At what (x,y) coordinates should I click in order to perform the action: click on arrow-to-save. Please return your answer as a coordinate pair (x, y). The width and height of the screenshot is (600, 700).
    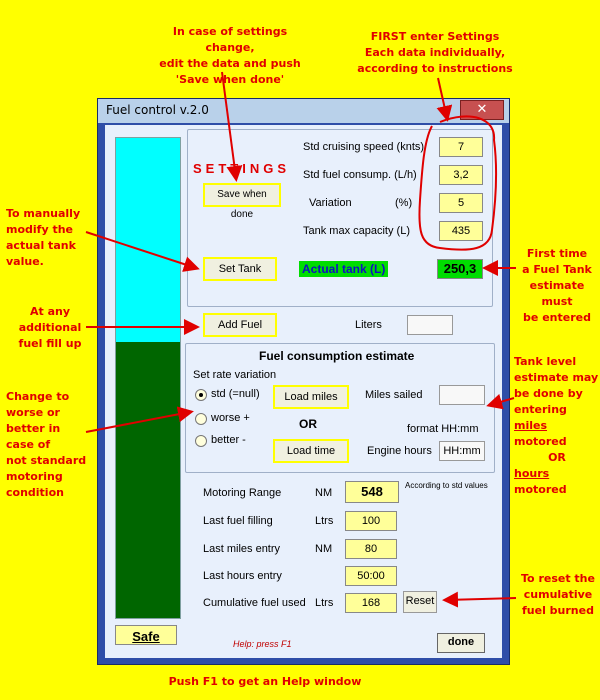
    Looking at the image, I should click on (232, 126).